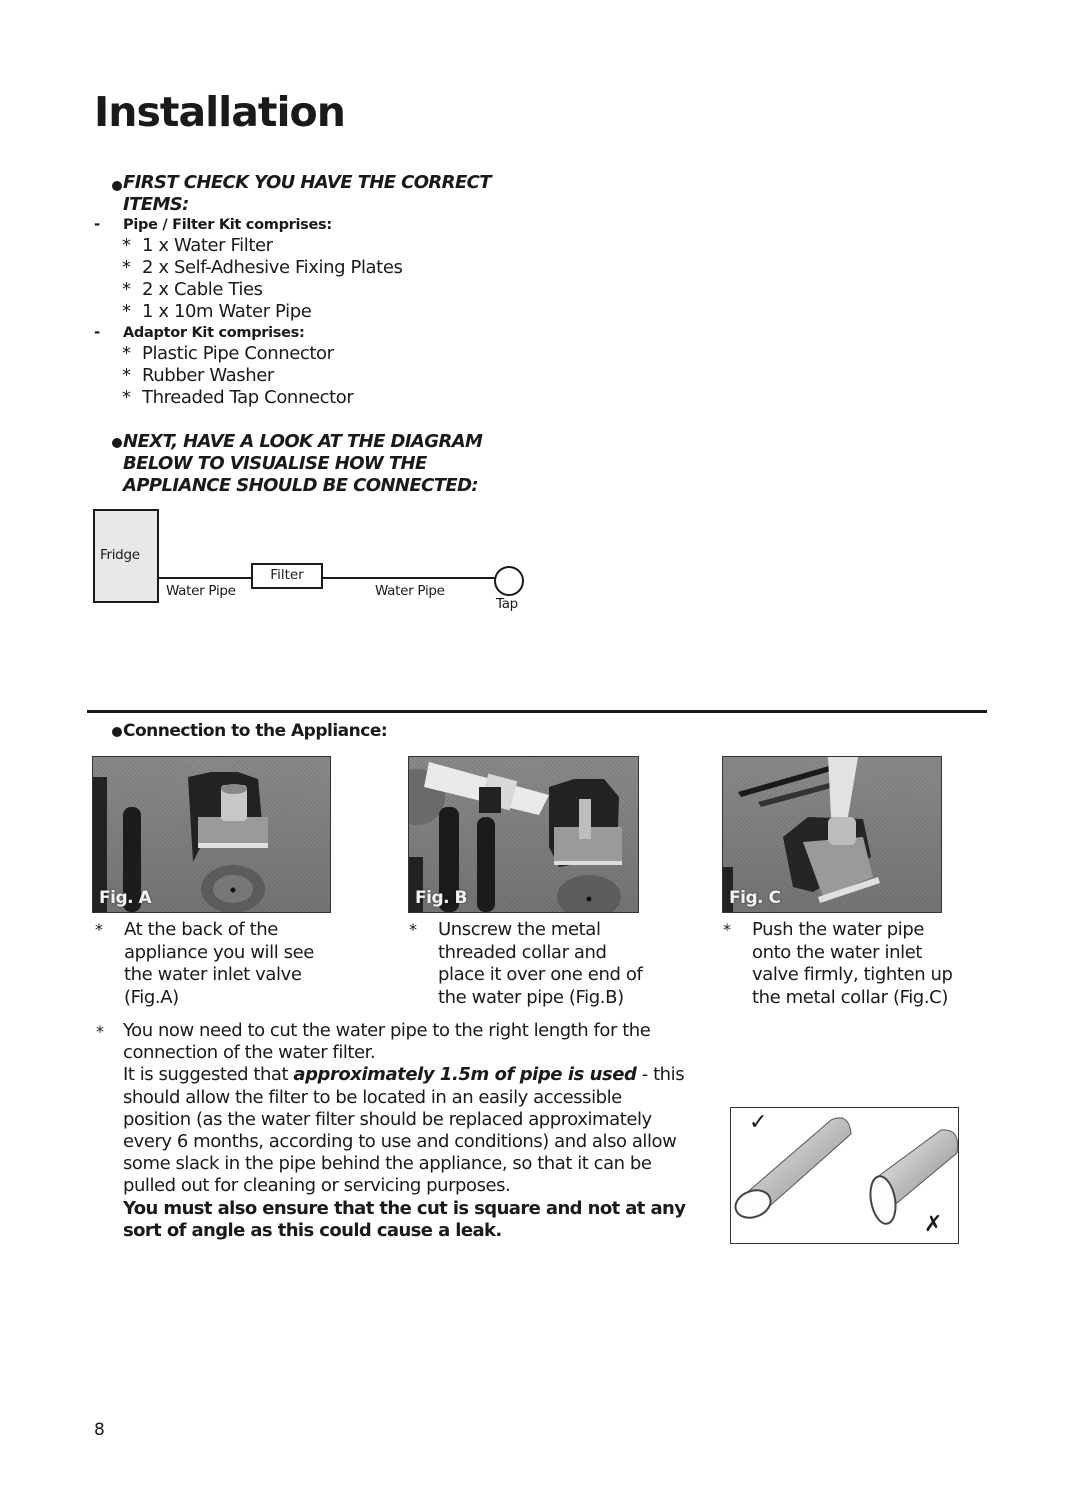  What do you see at coordinates (262, 267) in the screenshot?
I see `list-item: * 2 x Self-Adhesive Fixing Plates` at bounding box center [262, 267].